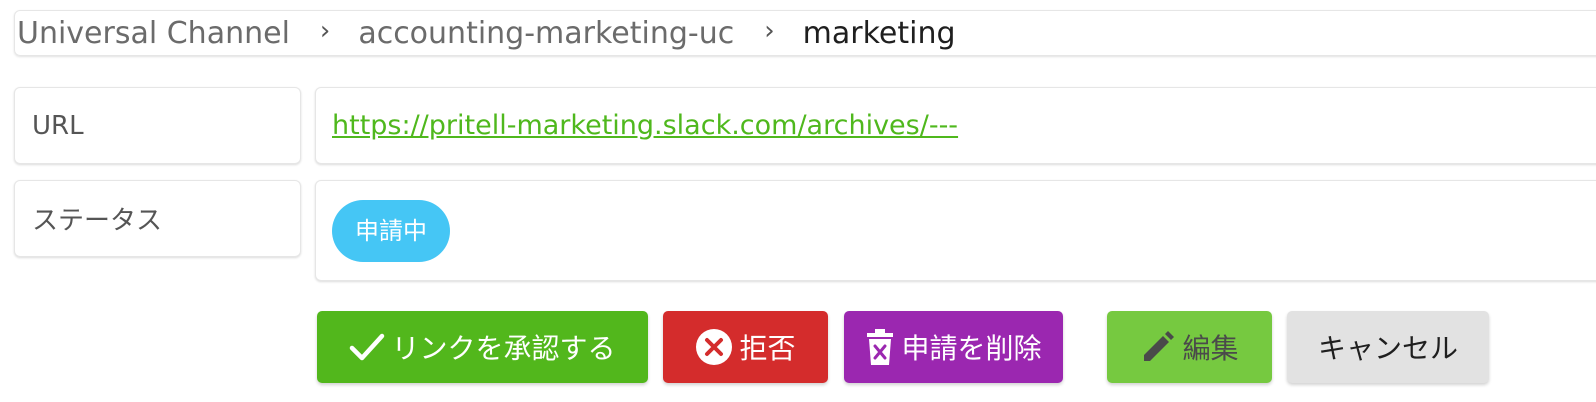  I want to click on trash-icon, so click(880, 347).